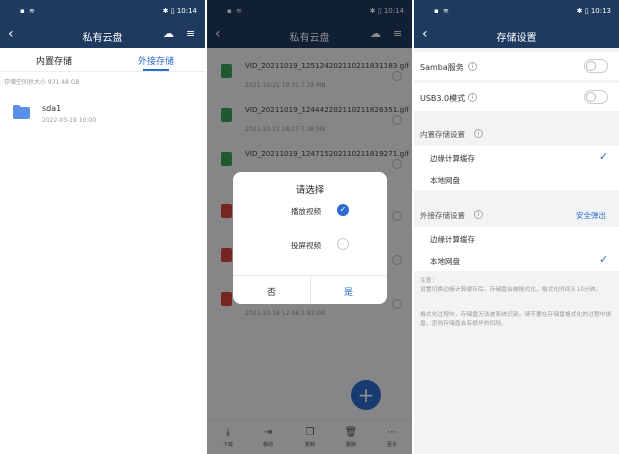 The width and height of the screenshot is (619, 454). Describe the element at coordinates (42, 82) in the screenshot. I see `capacity-text: 存储空间总大小 931.48 GB` at that location.